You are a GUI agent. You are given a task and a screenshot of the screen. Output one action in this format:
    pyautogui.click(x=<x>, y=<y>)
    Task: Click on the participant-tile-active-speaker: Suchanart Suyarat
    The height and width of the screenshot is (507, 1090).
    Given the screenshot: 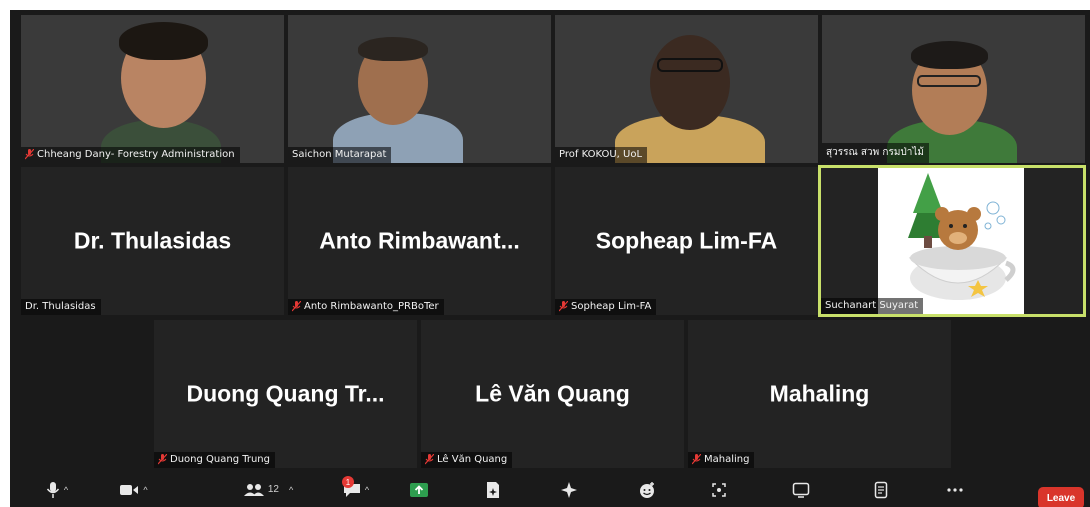 What is the action you would take?
    pyautogui.click(x=952, y=241)
    